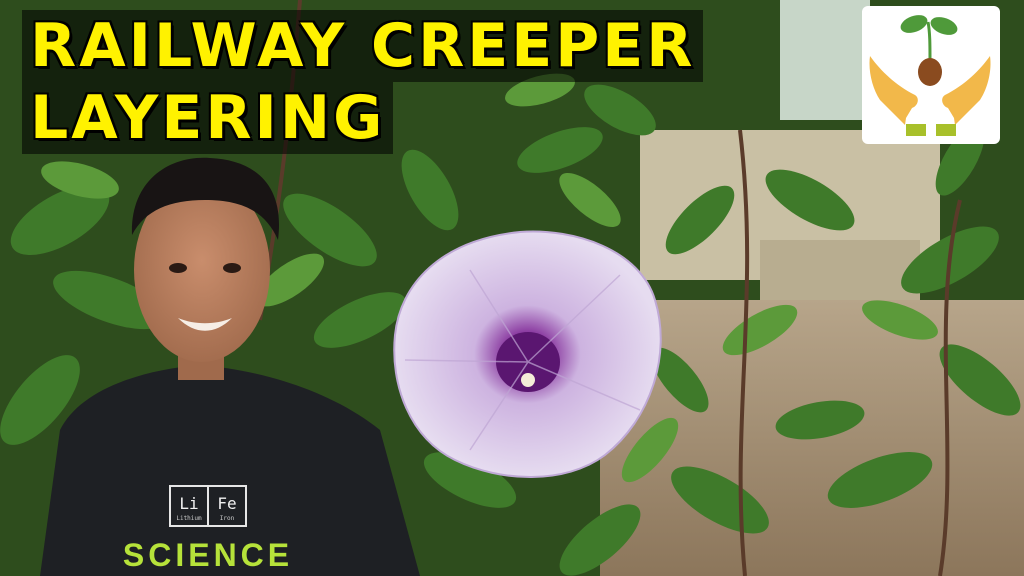 The height and width of the screenshot is (576, 1024). Describe the element at coordinates (189, 518) in the screenshot. I see `shirt-element-1-name: Lithium` at that location.